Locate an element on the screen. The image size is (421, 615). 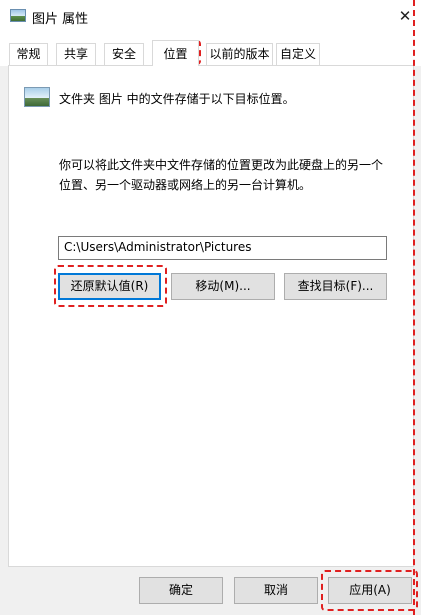
location-path-input: C:\Users\Administrator\Pictures is located at coordinates (222, 248).